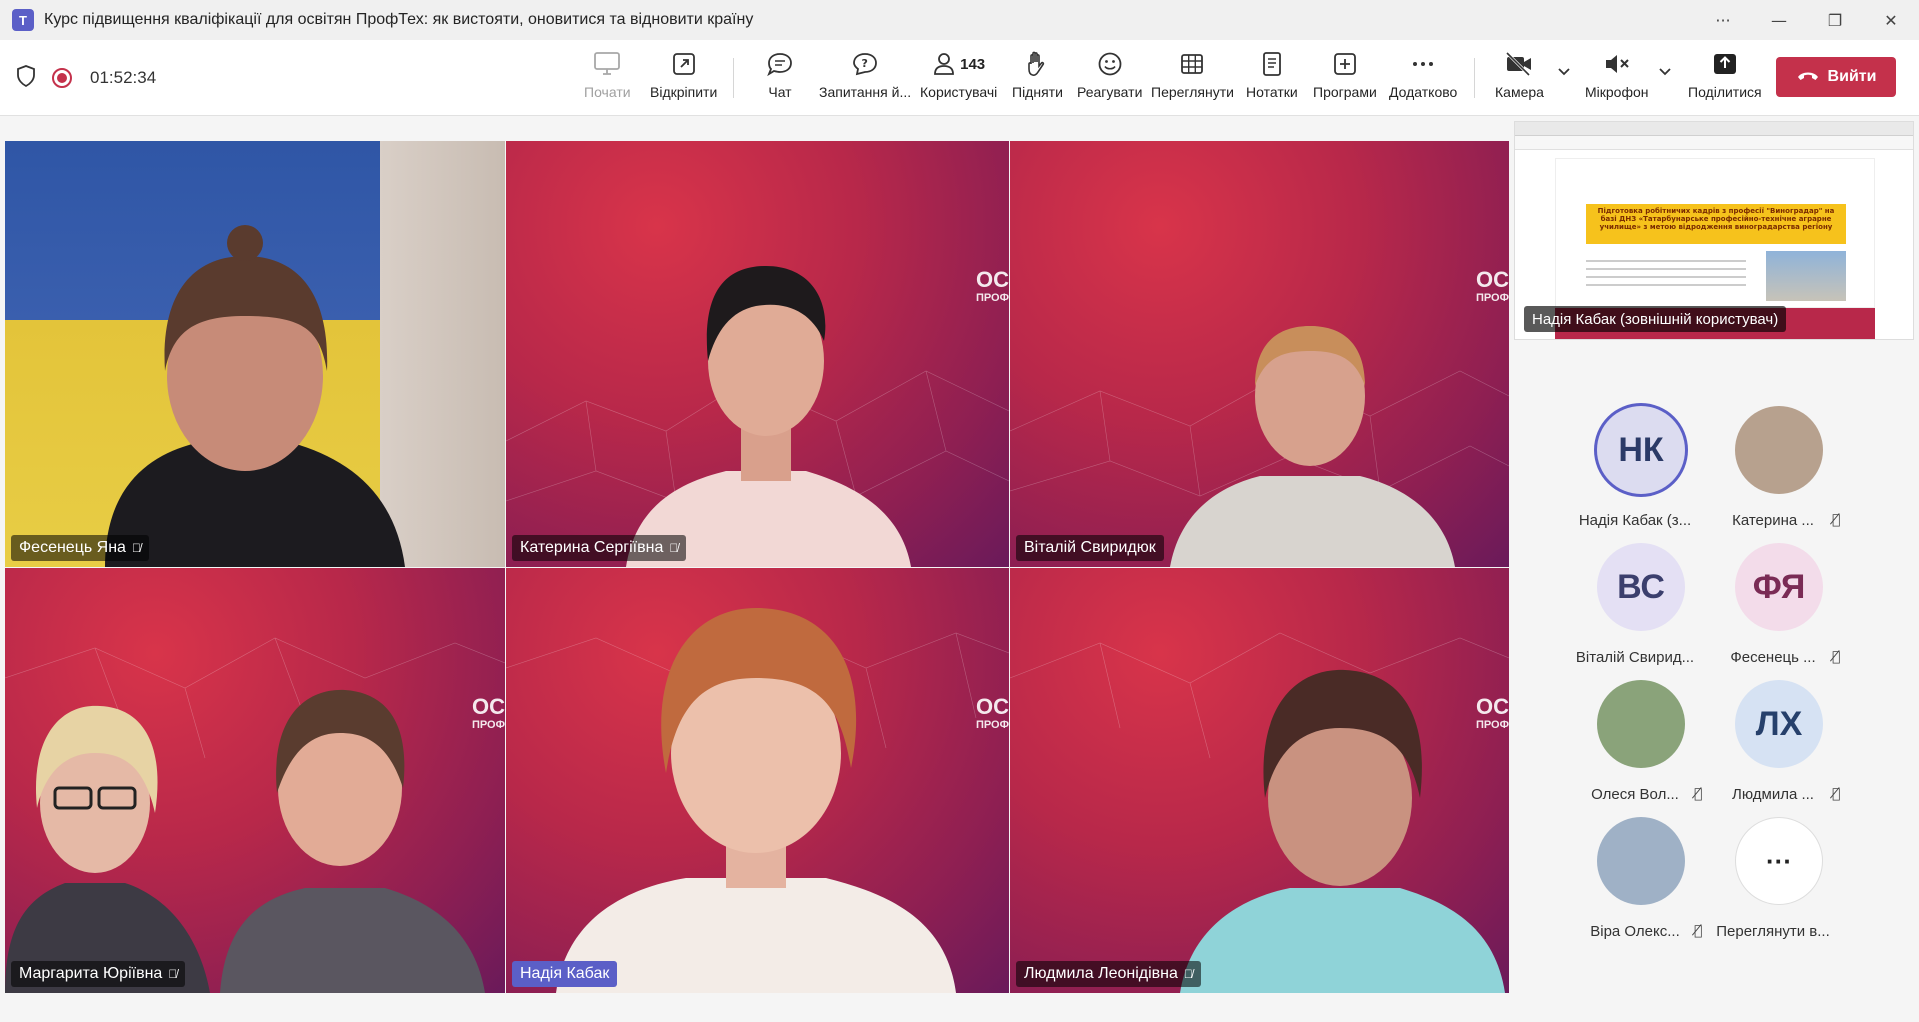  What do you see at coordinates (1192, 92) in the screenshot?
I see `view-label: Переглянути` at bounding box center [1192, 92].